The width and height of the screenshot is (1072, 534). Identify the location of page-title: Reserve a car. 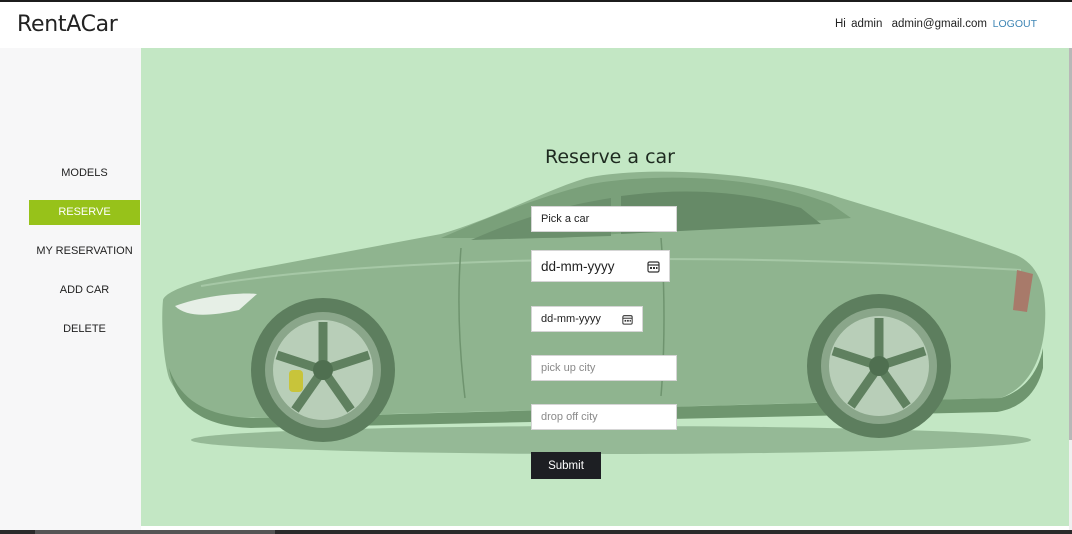
(610, 157).